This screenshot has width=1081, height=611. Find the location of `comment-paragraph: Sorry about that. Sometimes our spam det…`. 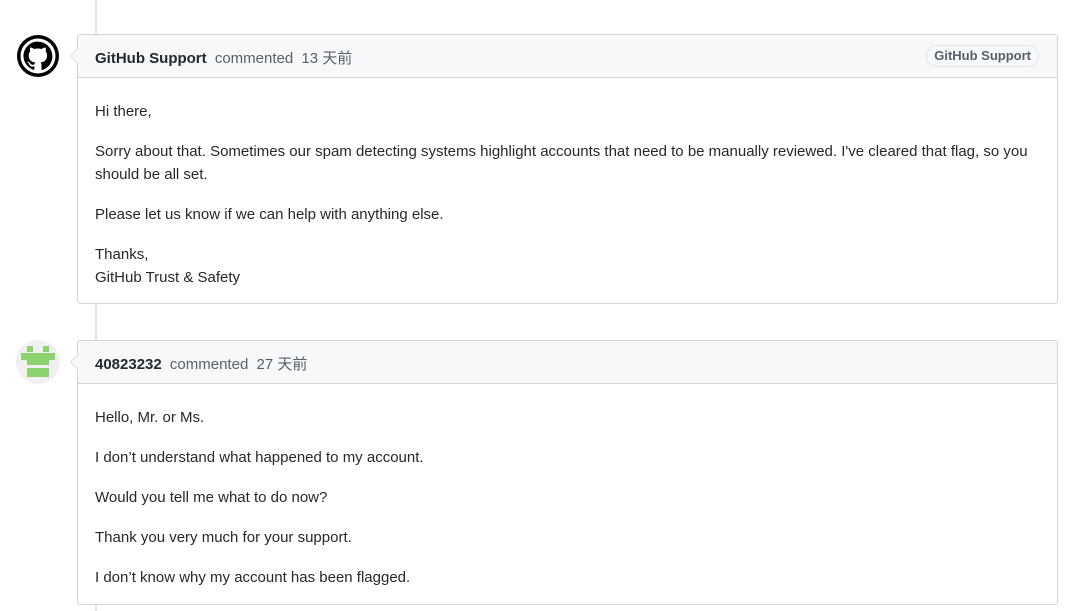

comment-paragraph: Sorry about that. Sometimes our spam det… is located at coordinates (561, 163).